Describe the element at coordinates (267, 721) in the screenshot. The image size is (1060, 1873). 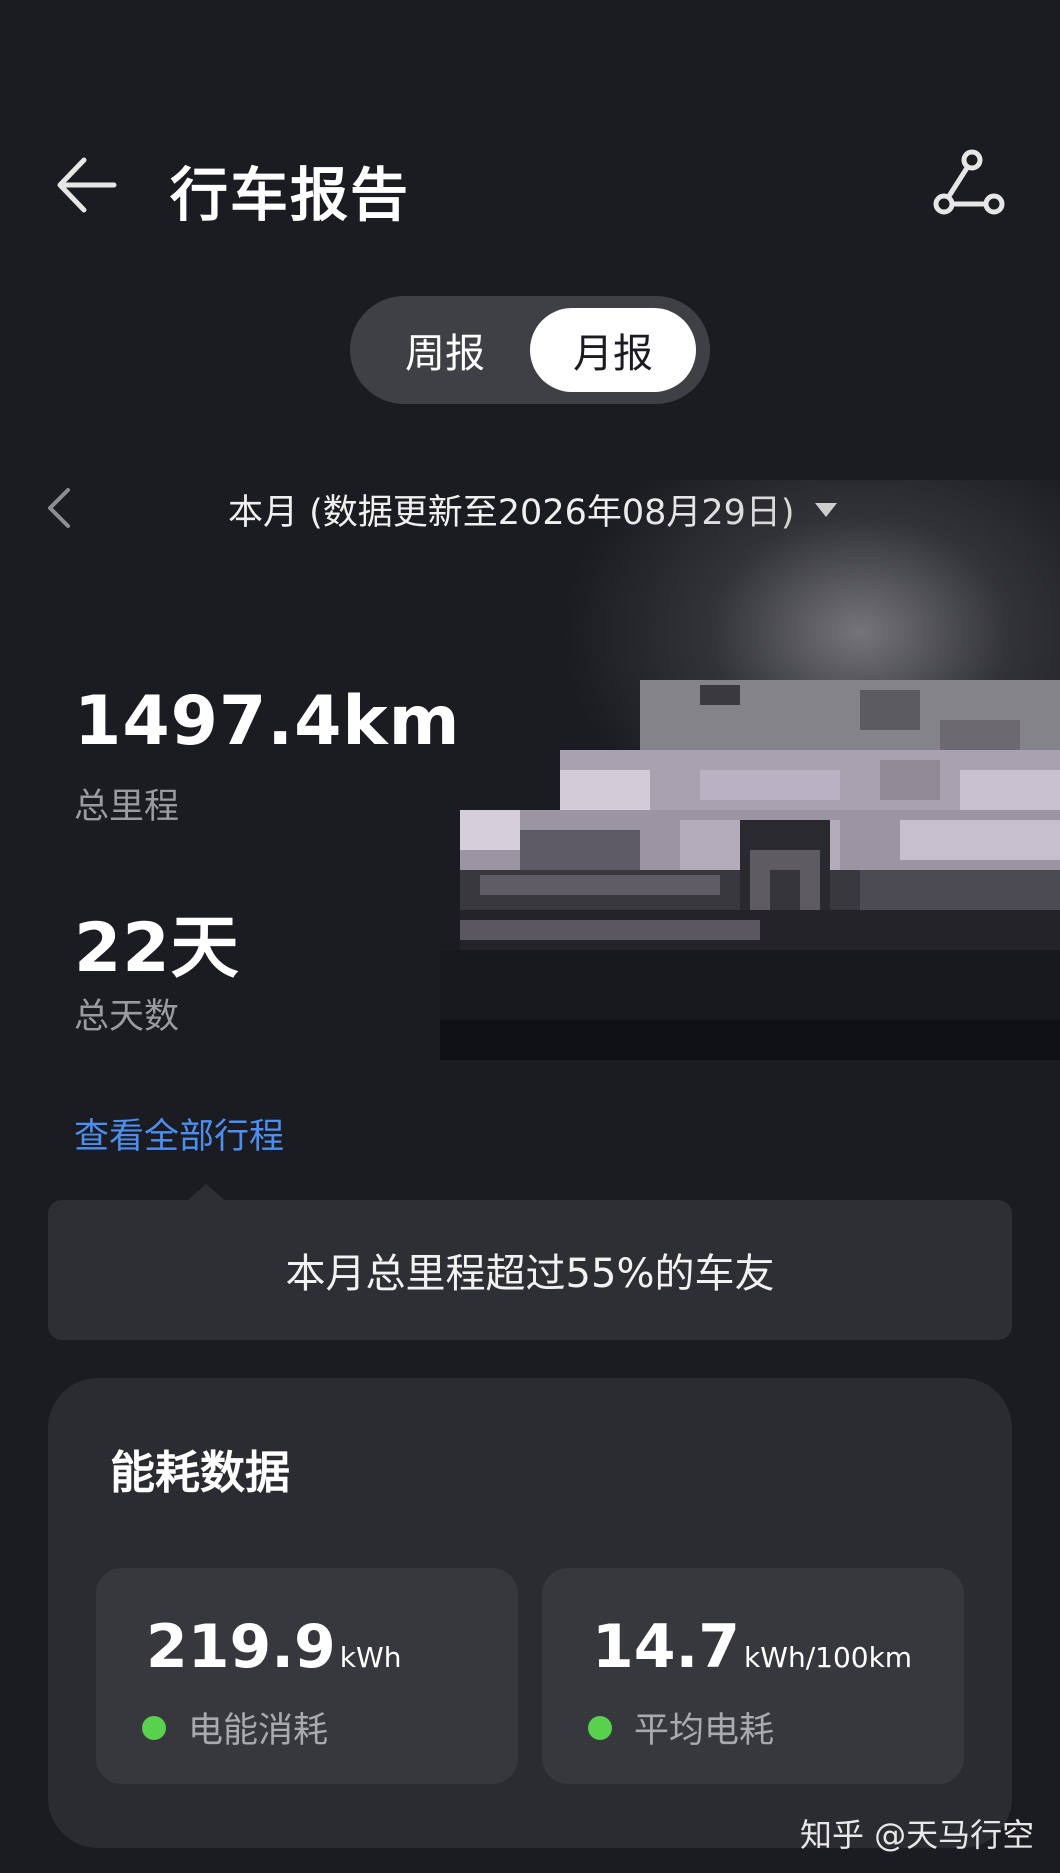
I see `total-mileage-value: 1497.4km` at that location.